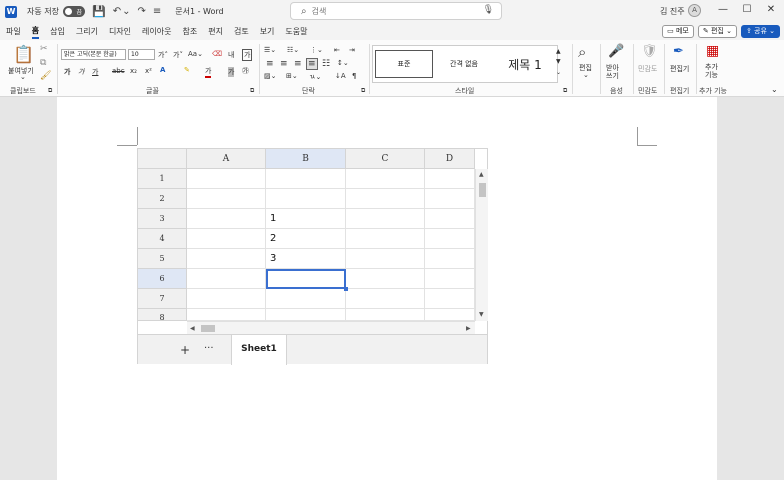  What do you see at coordinates (23, 77) in the screenshot?
I see `paste-dropdown-icon: ⌄` at bounding box center [23, 77].